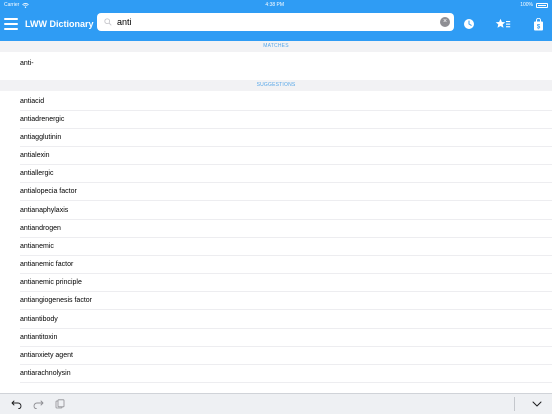 This screenshot has width=552, height=414. What do you see at coordinates (276, 174) in the screenshot?
I see `suggestion-item: antiallergic` at bounding box center [276, 174].